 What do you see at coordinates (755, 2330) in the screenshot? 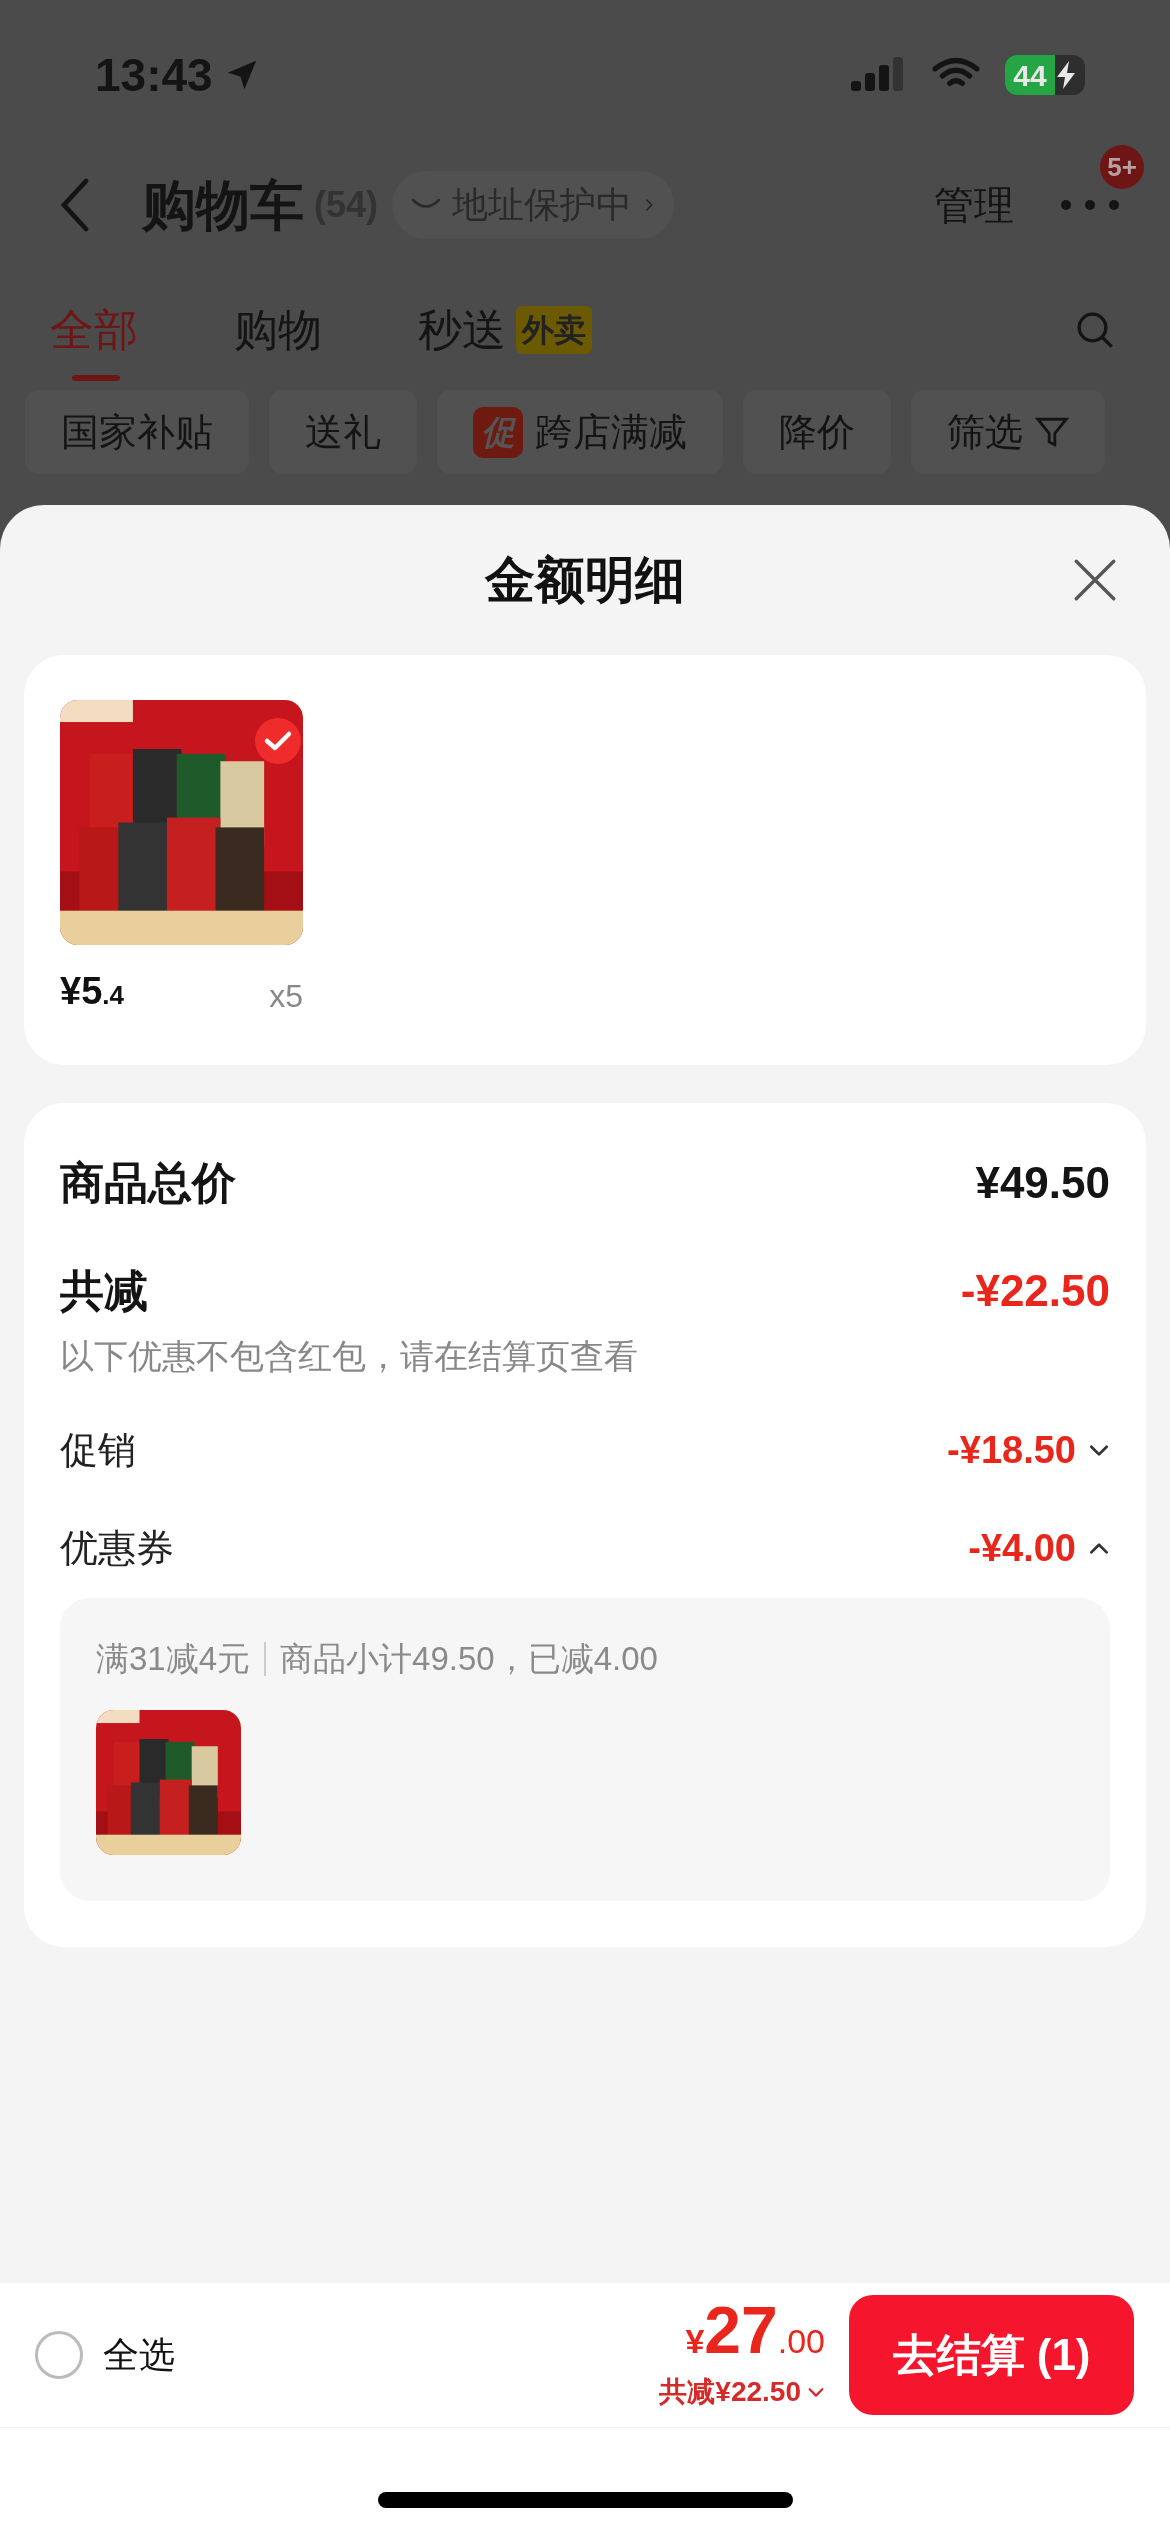
I see `cart-total: ¥27.00` at bounding box center [755, 2330].